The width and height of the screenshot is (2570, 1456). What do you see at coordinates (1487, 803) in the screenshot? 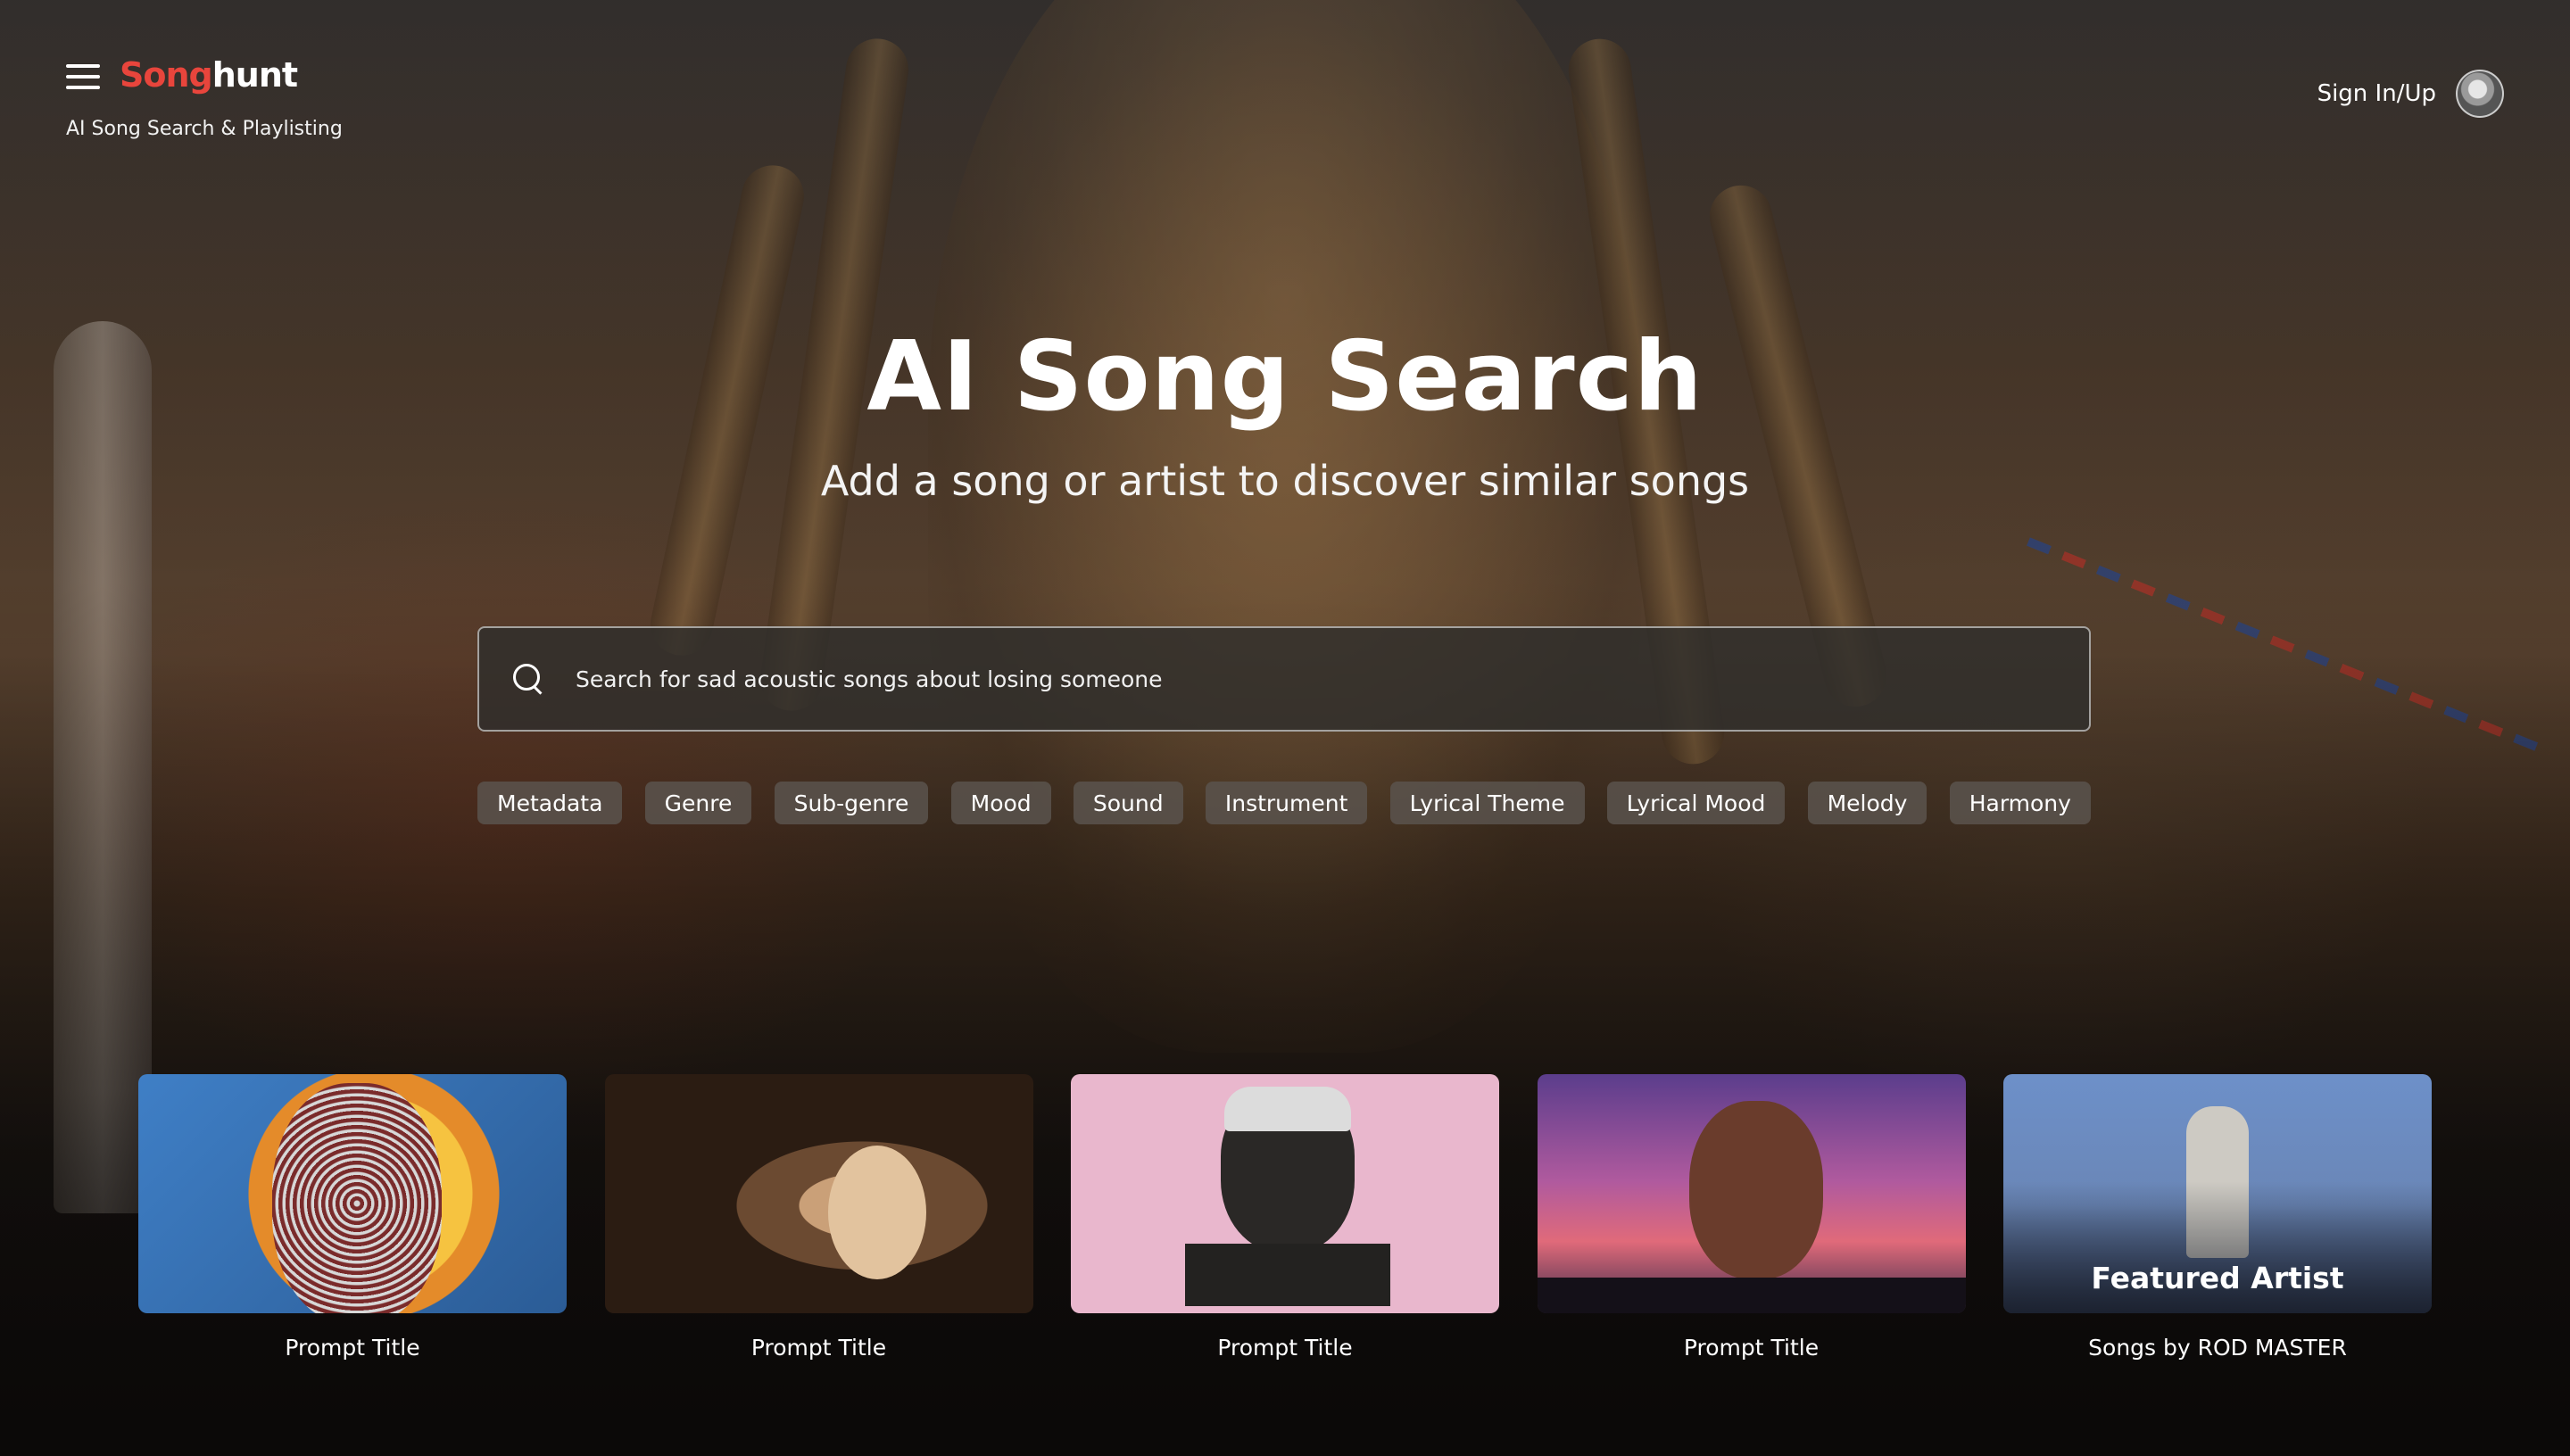
I see `filter-chip-lyrical-theme: Lyrical Theme` at bounding box center [1487, 803].